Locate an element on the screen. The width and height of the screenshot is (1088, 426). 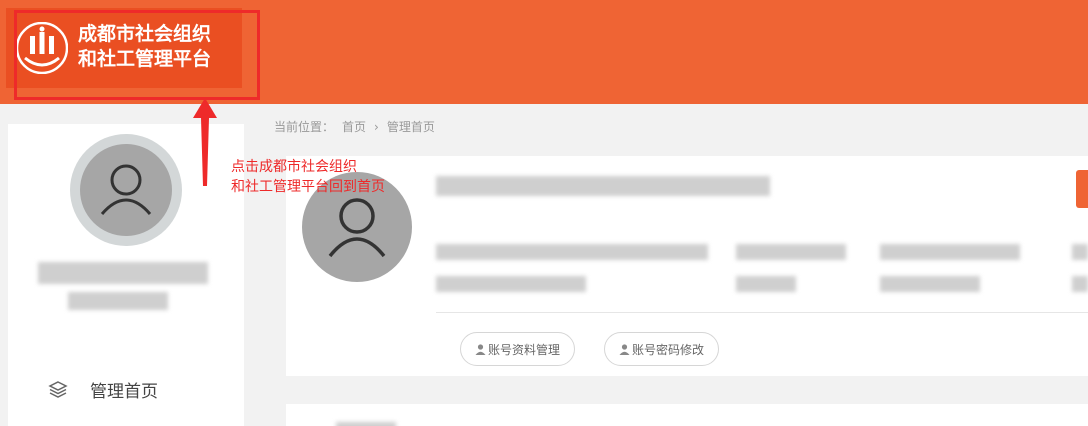
change-password-button: 账号密码修改 is located at coordinates (662, 349).